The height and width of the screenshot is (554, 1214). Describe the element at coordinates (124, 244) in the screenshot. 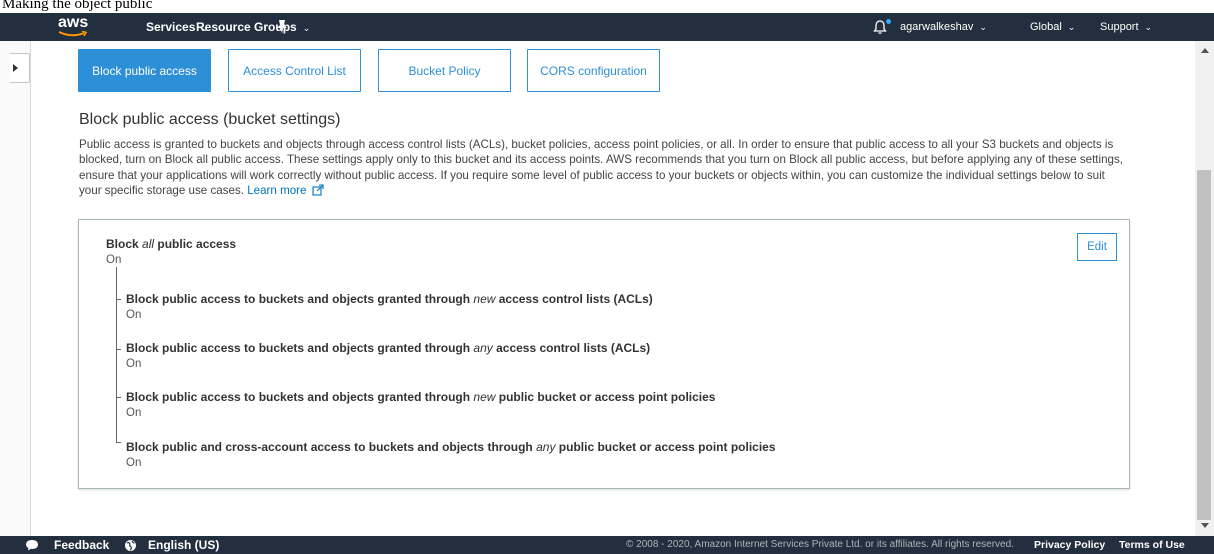

I see `block-all-title-pre: Block` at that location.